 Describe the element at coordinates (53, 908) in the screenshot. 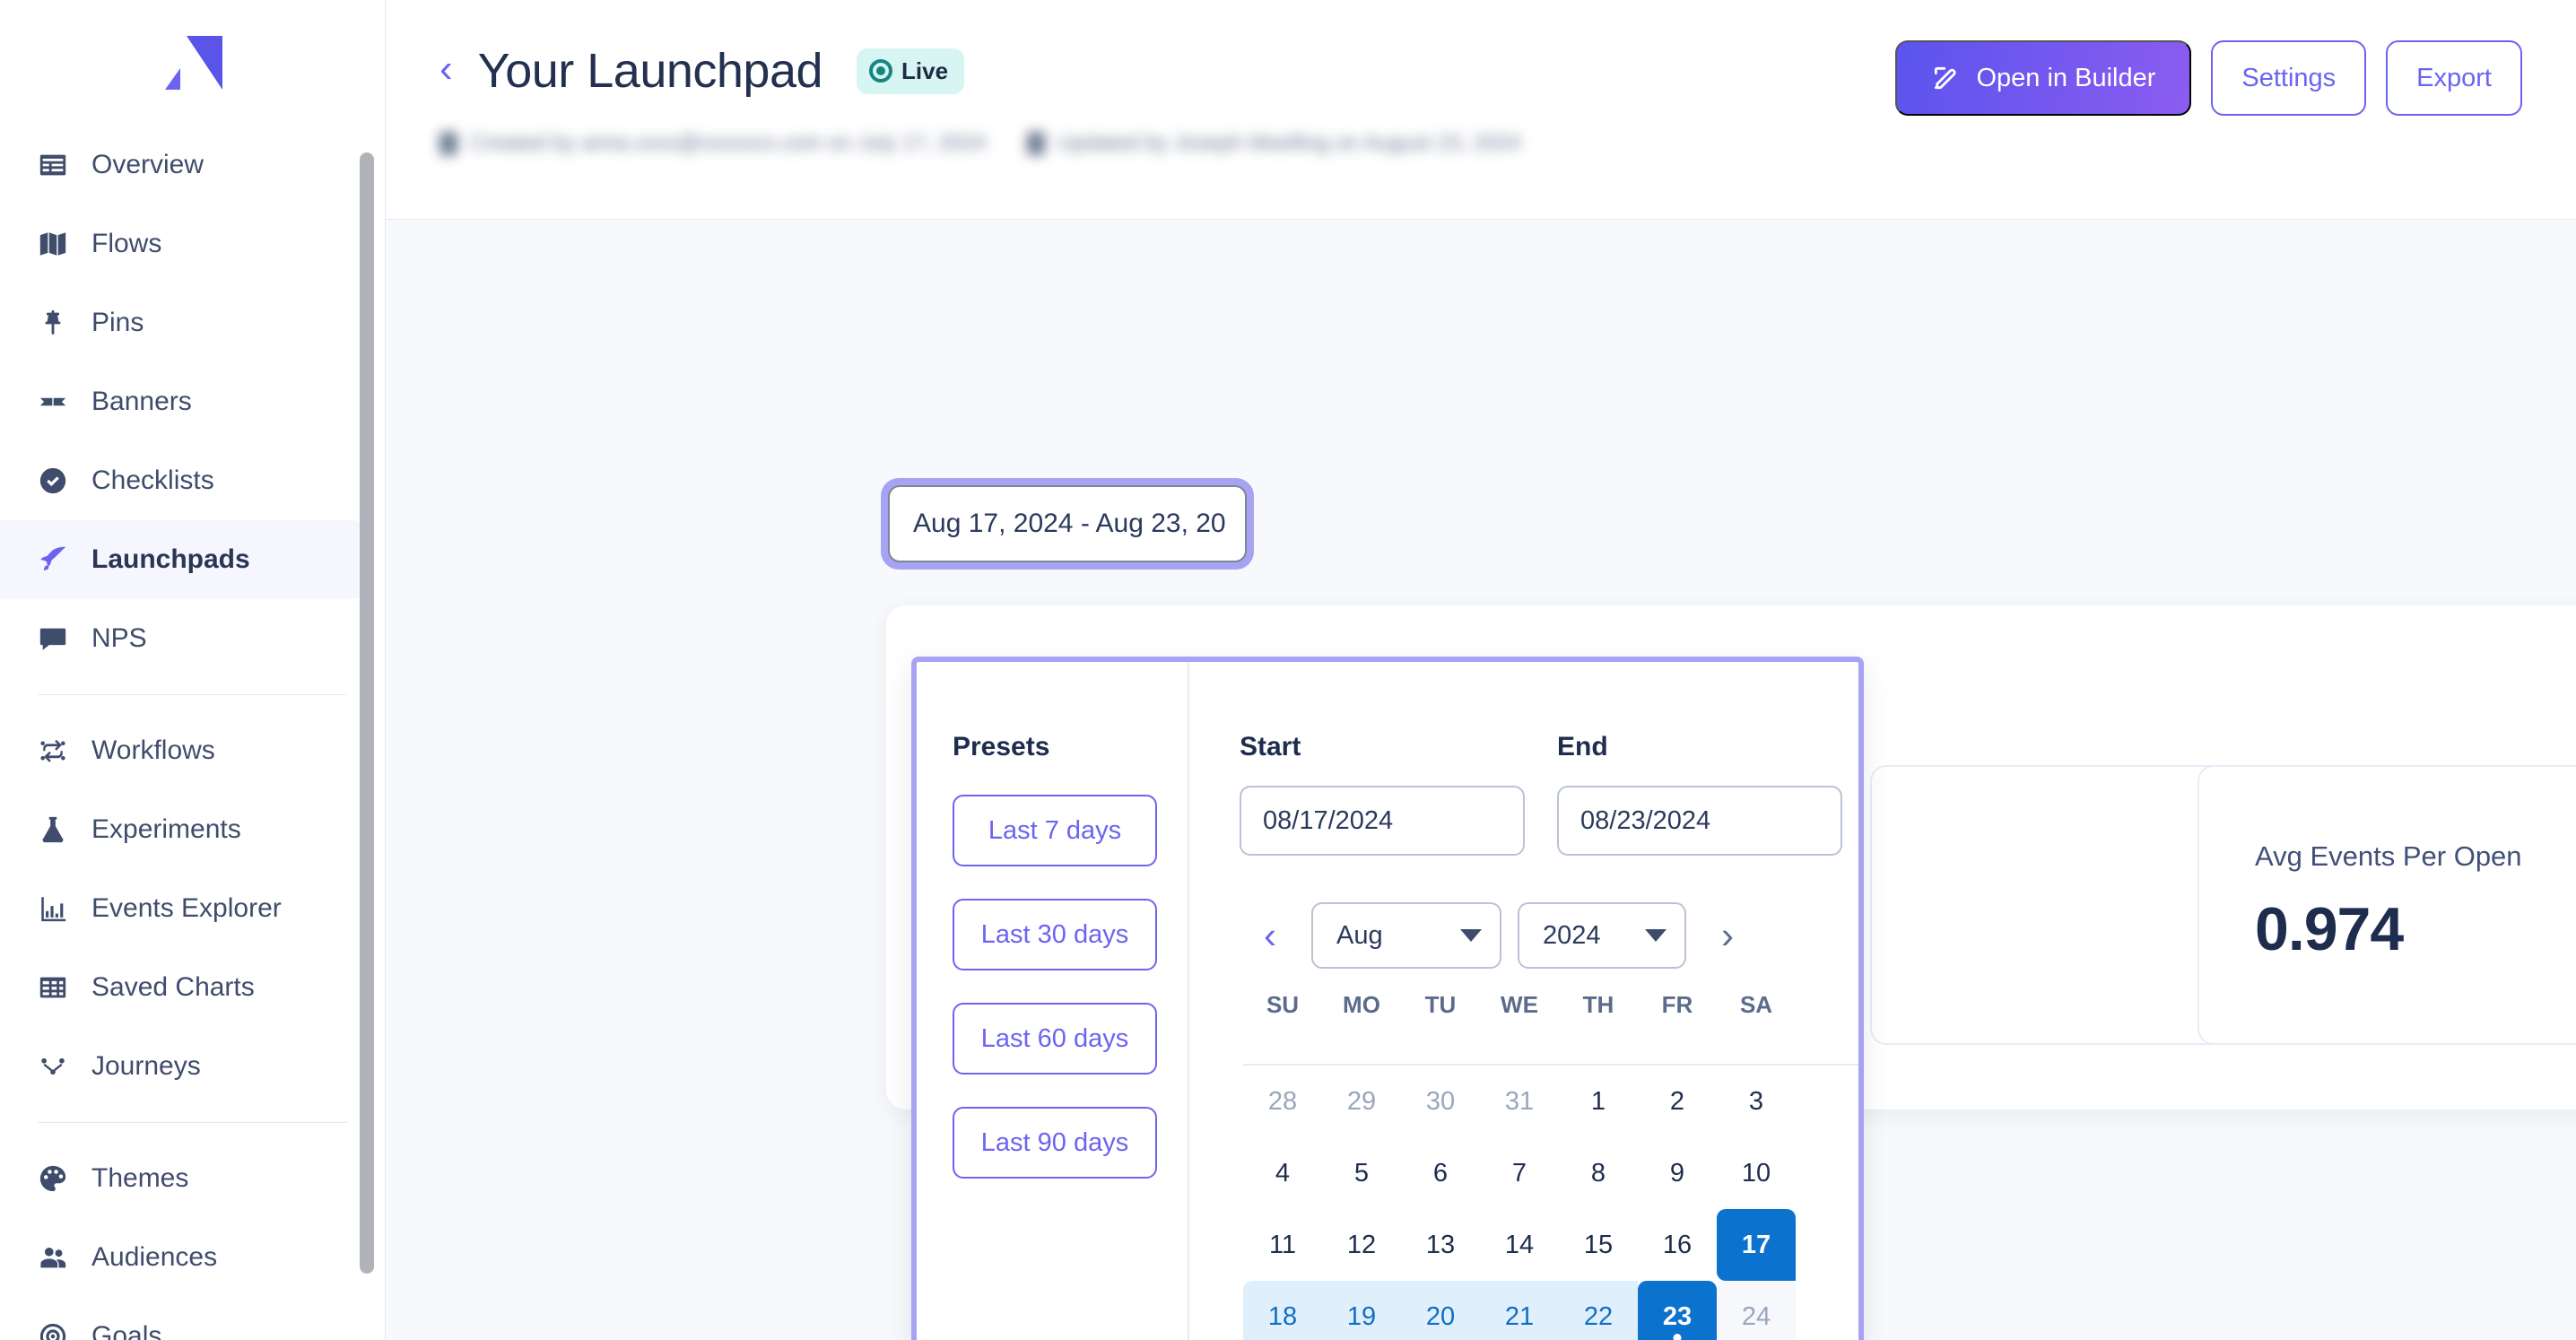

I see `bar-chart-icon` at that location.